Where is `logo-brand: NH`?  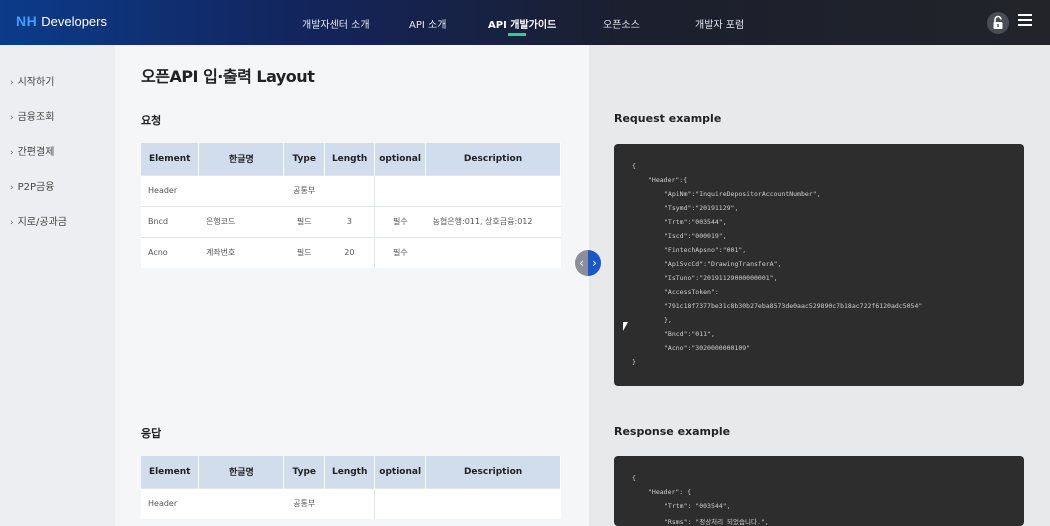 logo-brand: NH is located at coordinates (27, 21).